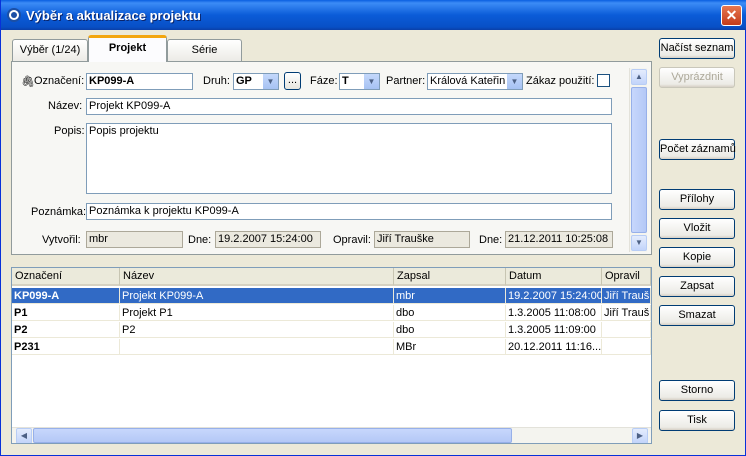  Describe the element at coordinates (554, 277) in the screenshot. I see `col-header-datum: Datum` at that location.